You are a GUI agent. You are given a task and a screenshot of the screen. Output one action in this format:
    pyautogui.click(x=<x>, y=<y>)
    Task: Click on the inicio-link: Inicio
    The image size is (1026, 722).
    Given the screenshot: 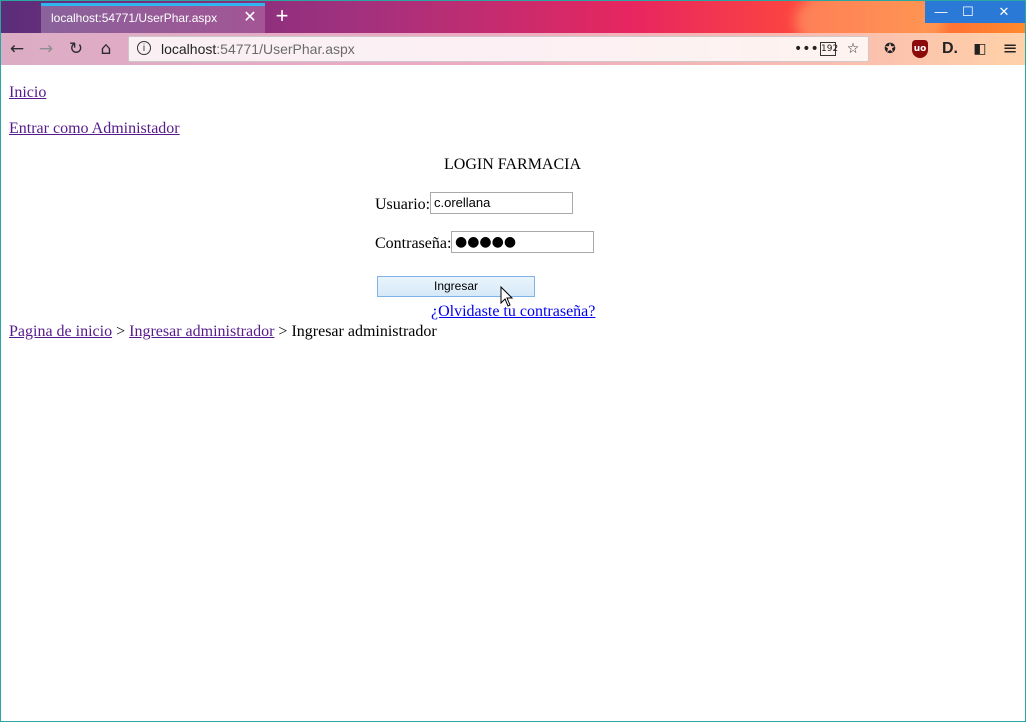 What is the action you would take?
    pyautogui.click(x=27, y=93)
    